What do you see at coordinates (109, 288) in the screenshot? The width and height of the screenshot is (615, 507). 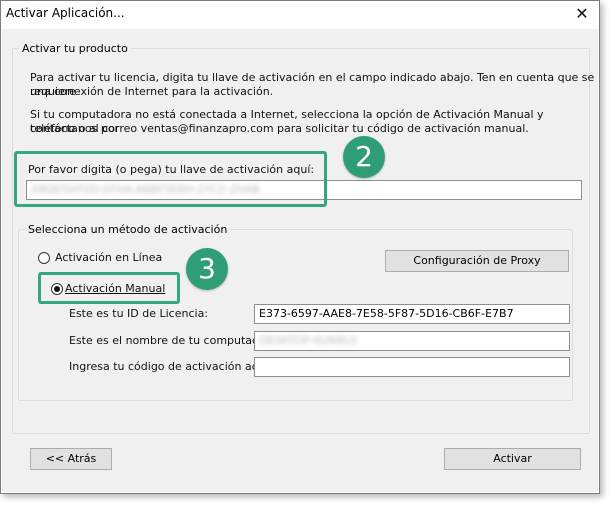 I see `step-3-callout` at bounding box center [109, 288].